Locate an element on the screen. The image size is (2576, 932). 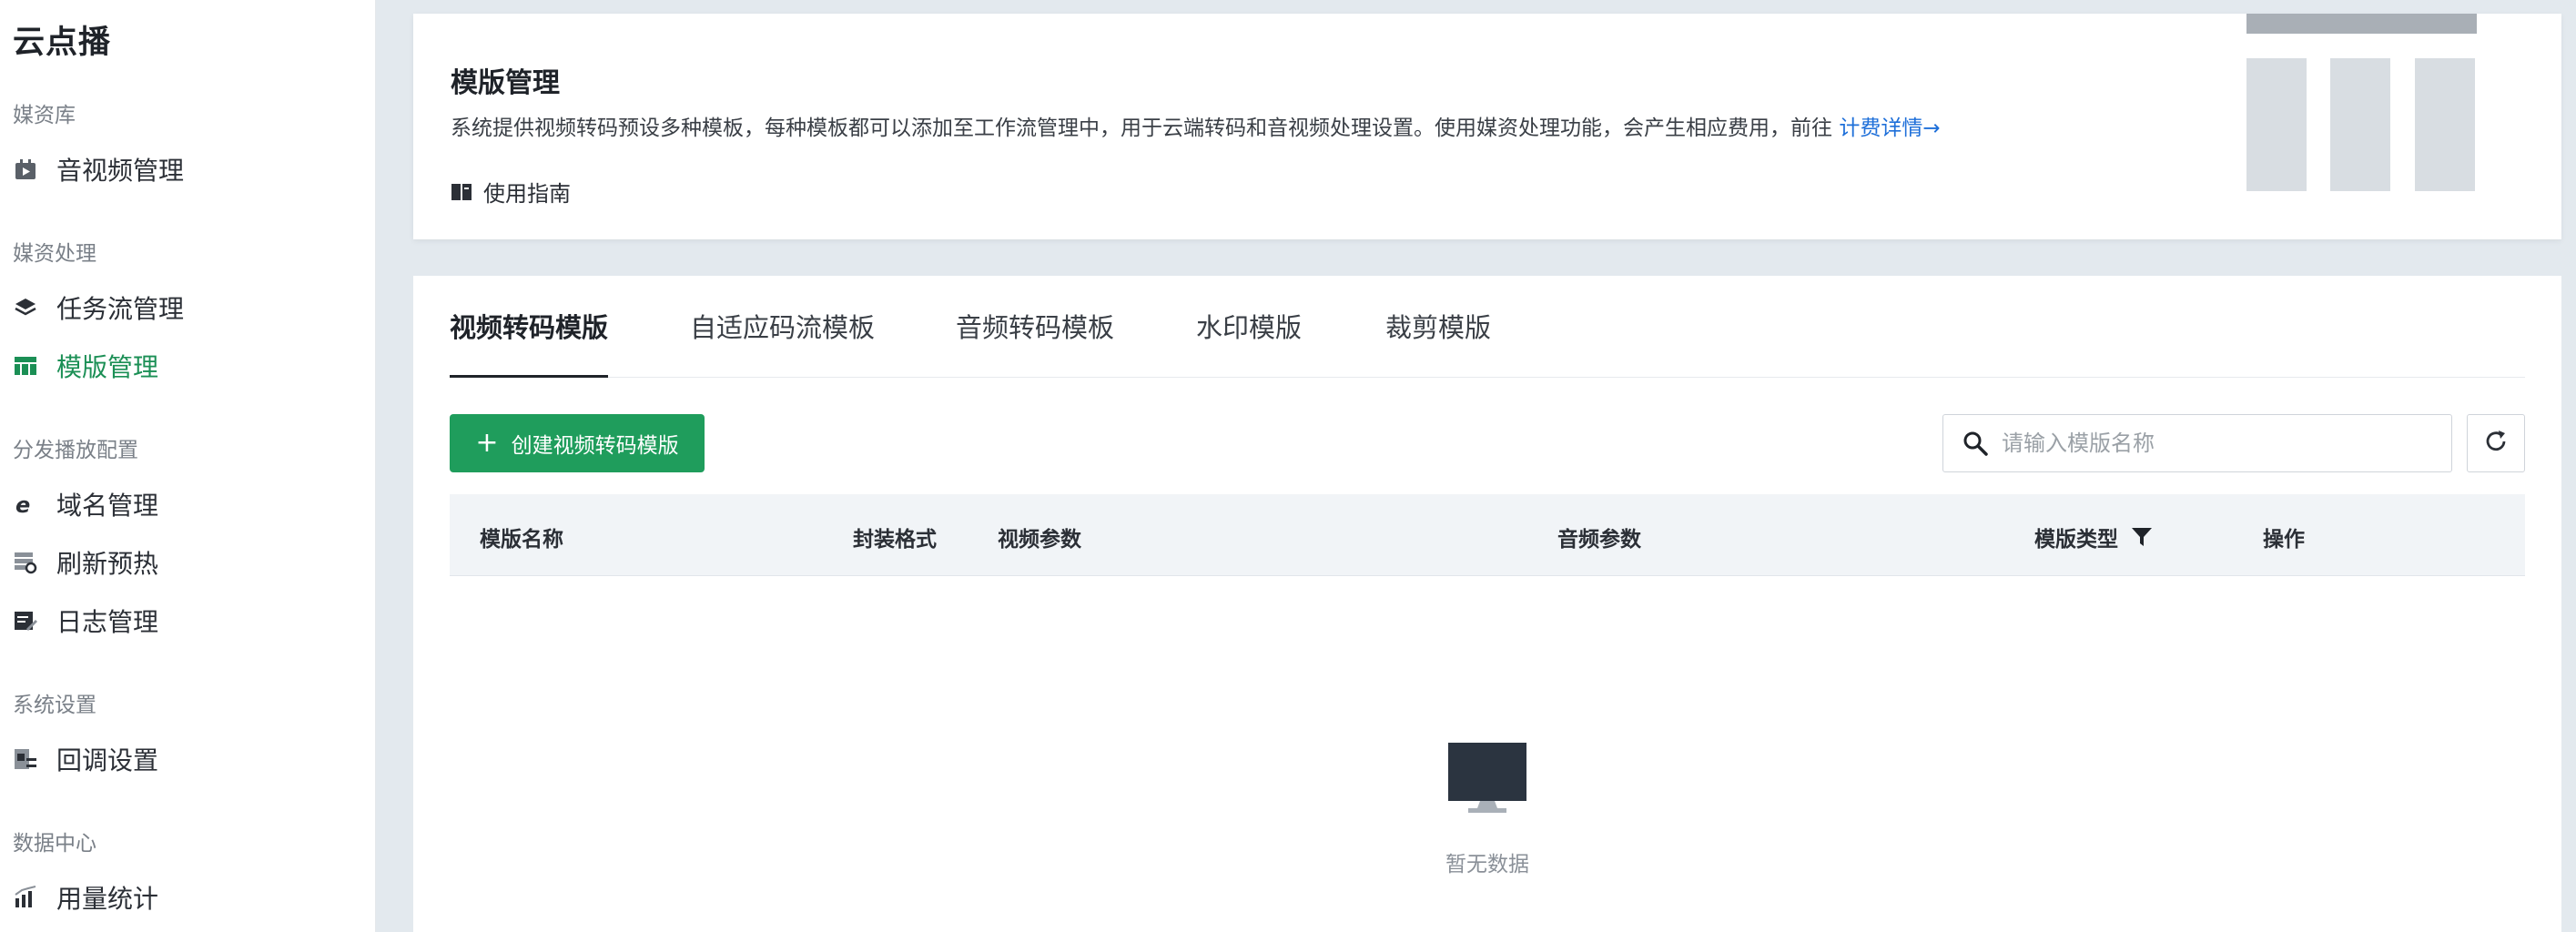
book-icon is located at coordinates (461, 192).